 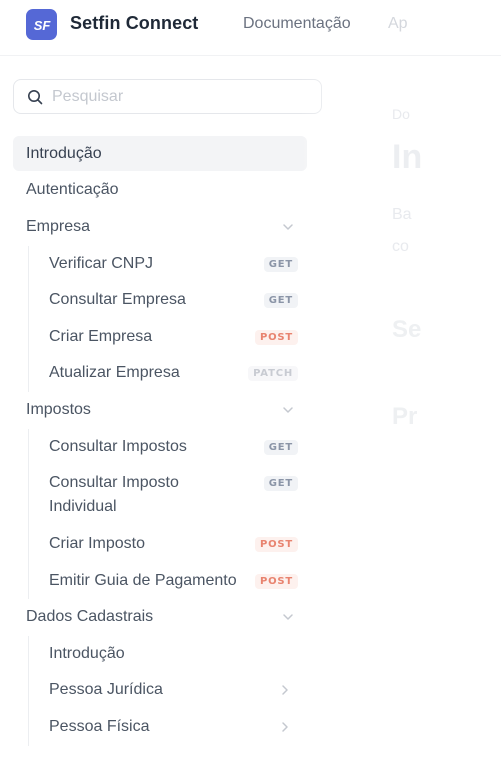 What do you see at coordinates (134, 23) in the screenshot?
I see `brand-name: Setfin Connect` at bounding box center [134, 23].